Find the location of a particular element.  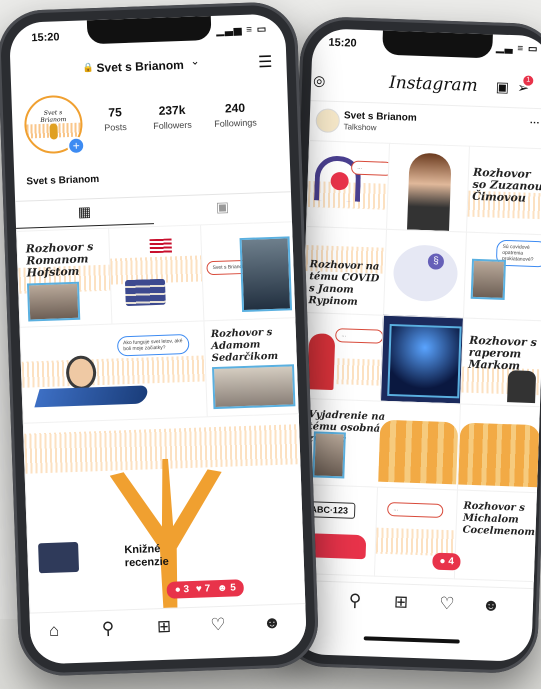

stat-label: Posts is located at coordinates (116, 127).